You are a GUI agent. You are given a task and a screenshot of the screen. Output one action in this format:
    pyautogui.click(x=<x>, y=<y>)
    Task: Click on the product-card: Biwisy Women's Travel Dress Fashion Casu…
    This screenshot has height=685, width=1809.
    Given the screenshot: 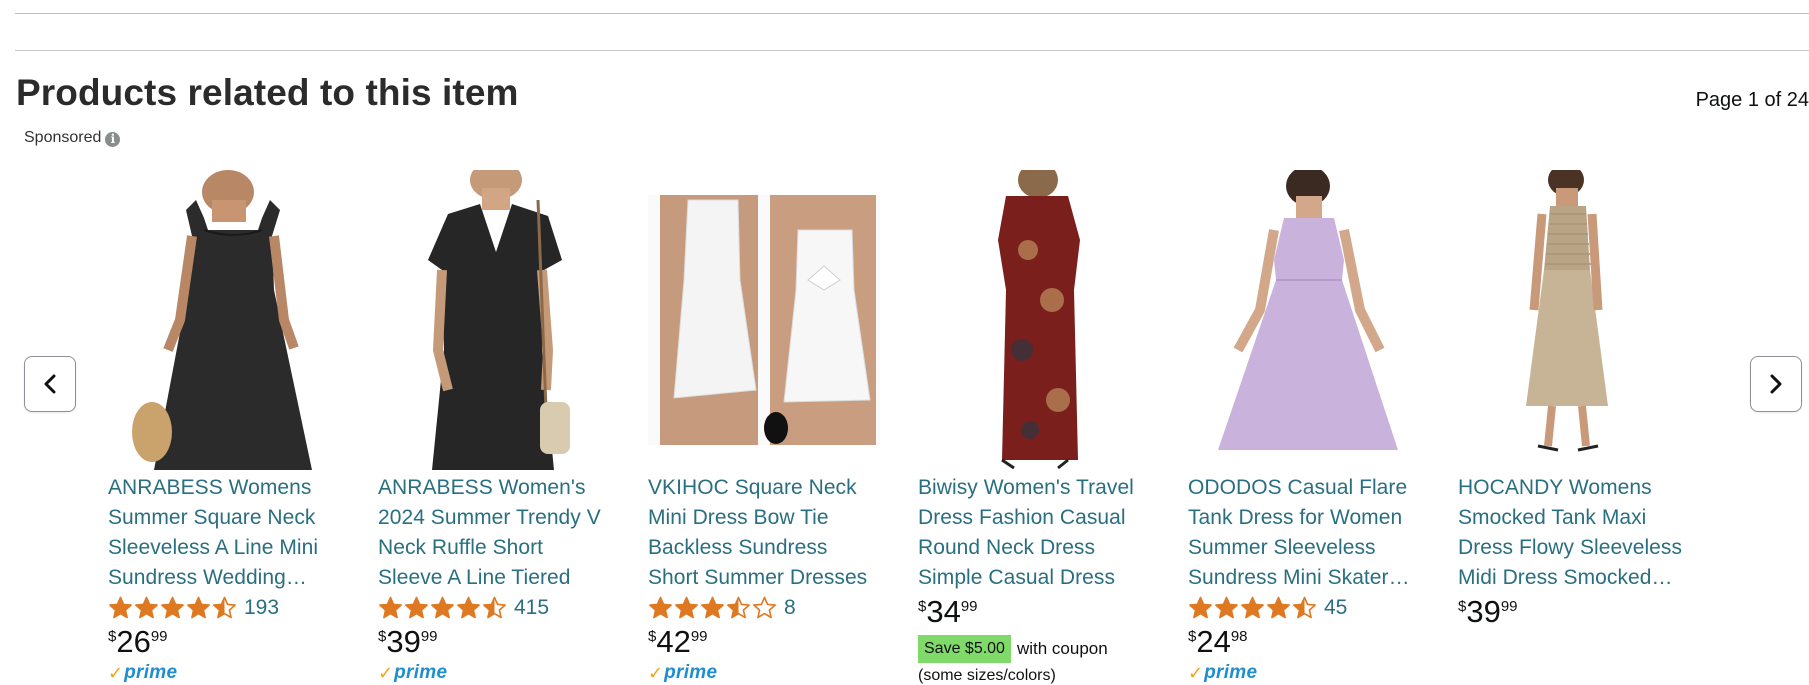 What is the action you would take?
    pyautogui.click(x=1034, y=427)
    